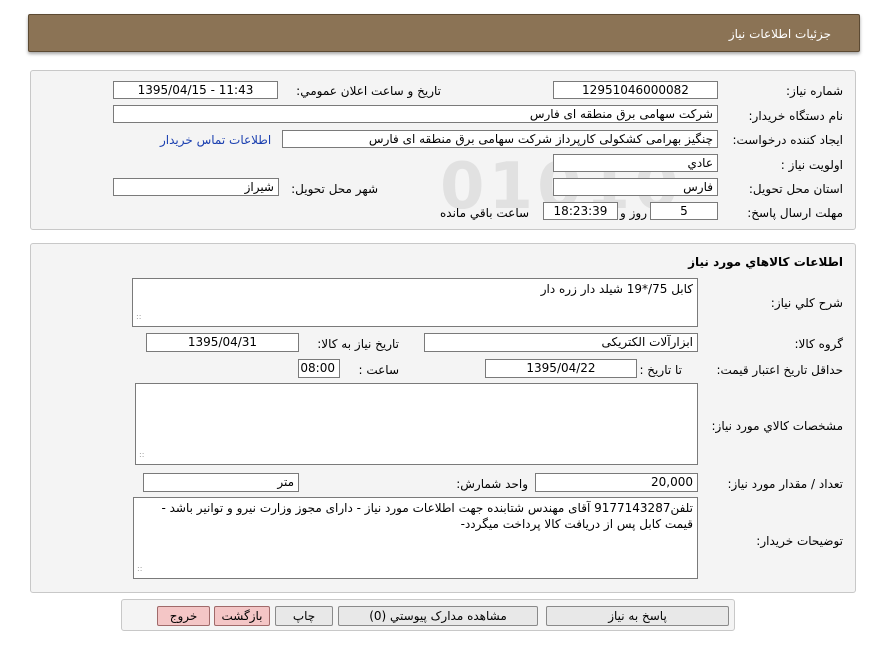  I want to click on buyer-label: نام دستگاه خريدار:, so click(796, 116).